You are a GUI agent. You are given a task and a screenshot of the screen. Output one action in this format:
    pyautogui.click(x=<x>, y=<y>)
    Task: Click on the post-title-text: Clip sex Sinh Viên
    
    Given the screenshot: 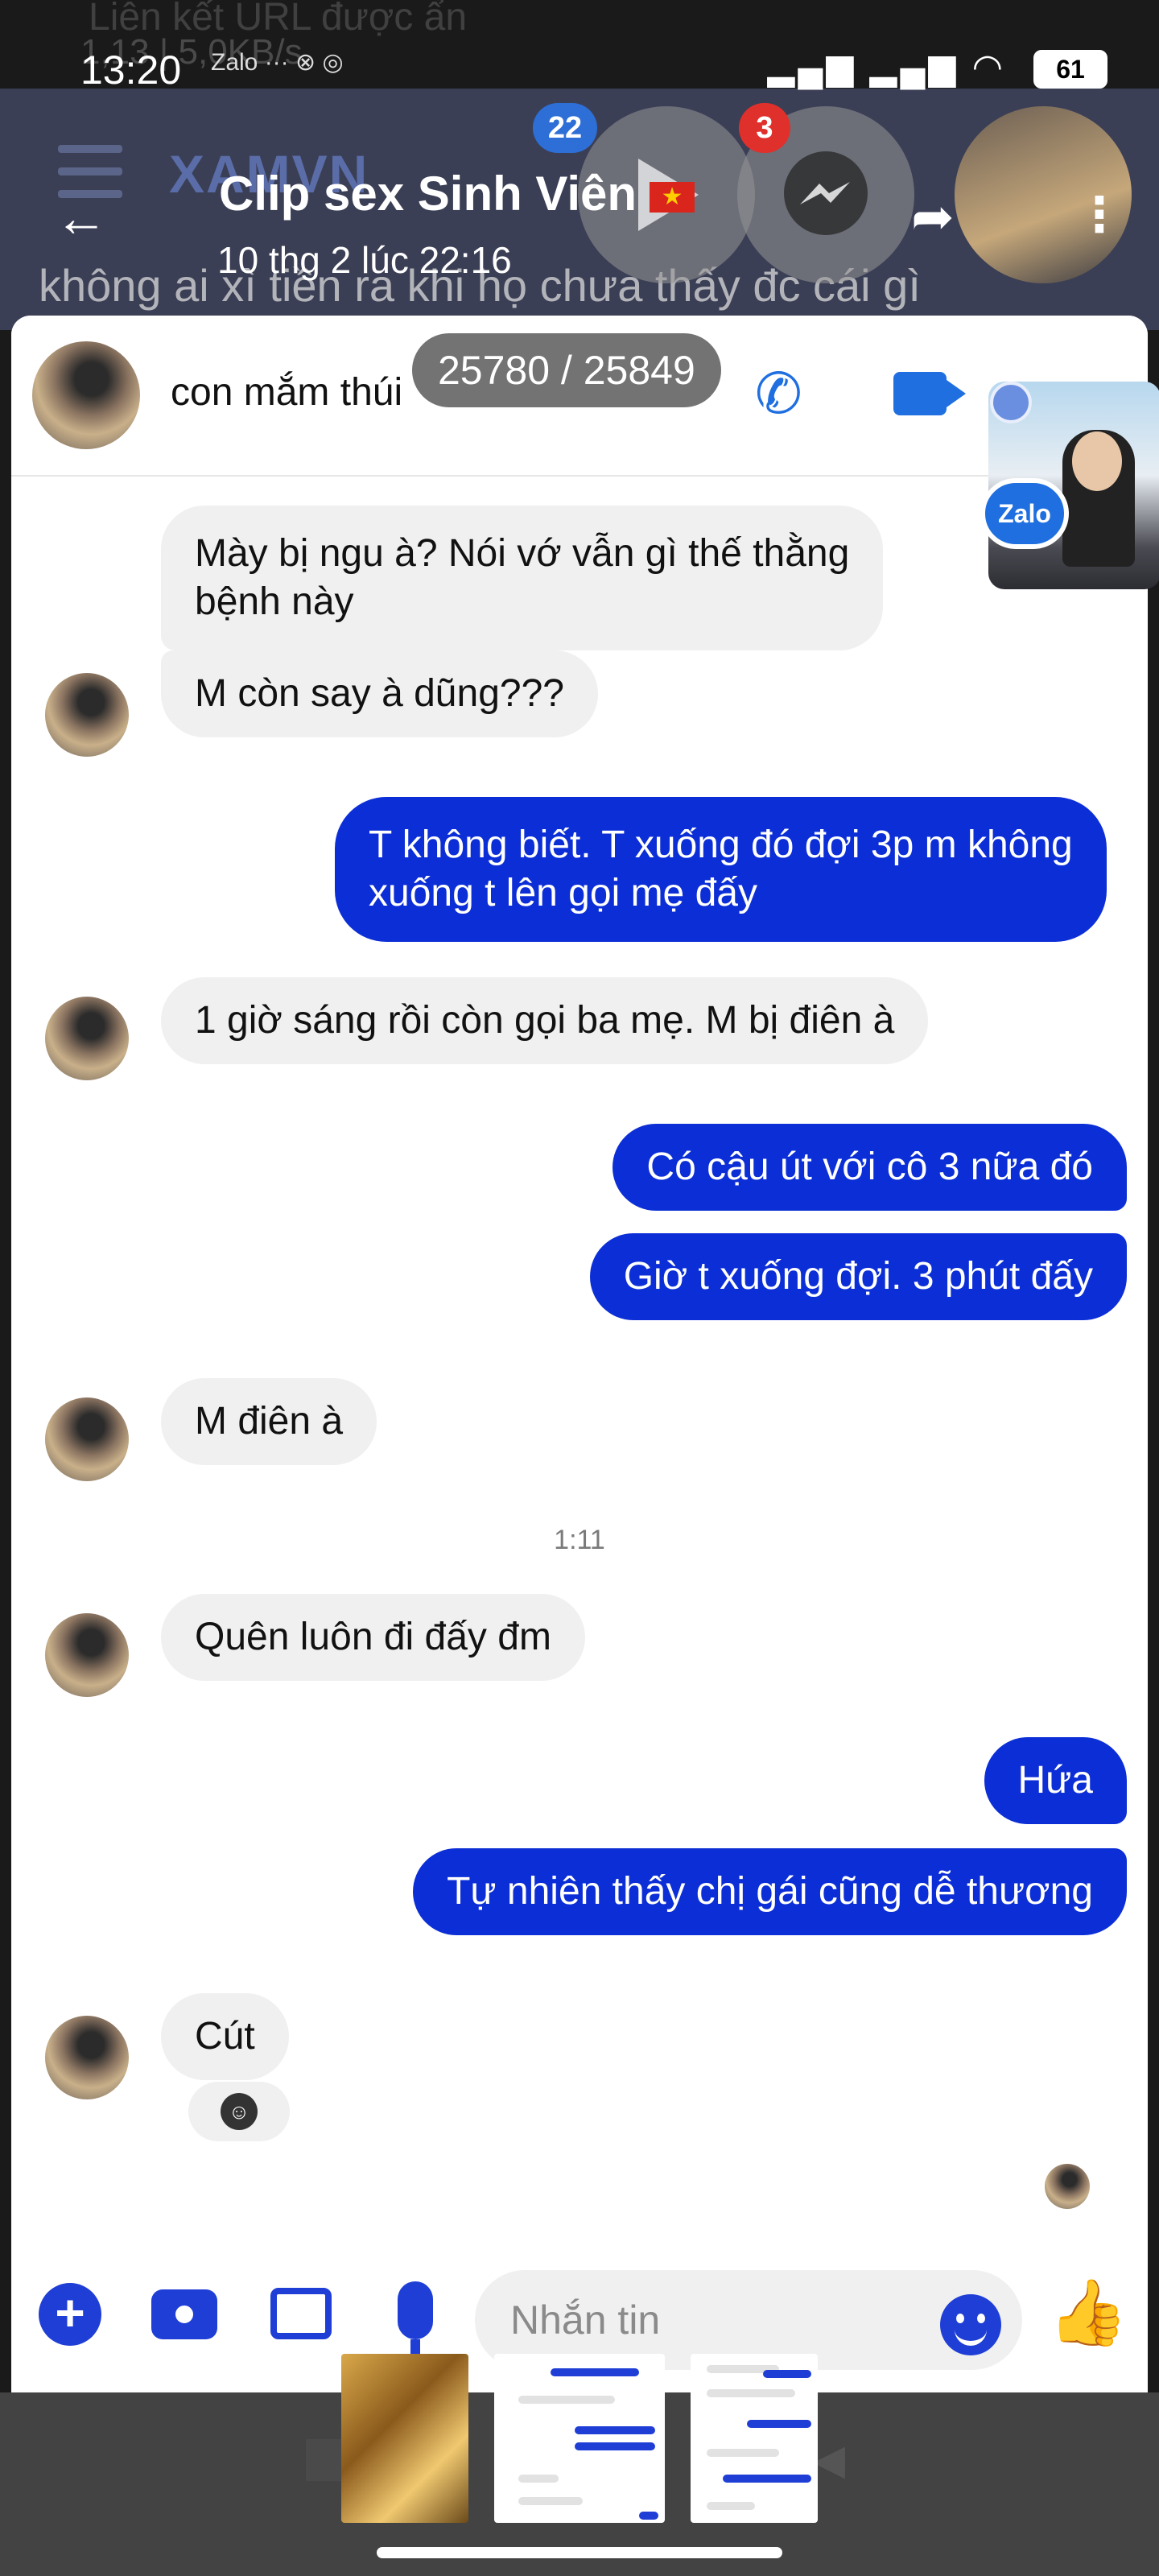 What is the action you would take?
    pyautogui.click(x=428, y=194)
    